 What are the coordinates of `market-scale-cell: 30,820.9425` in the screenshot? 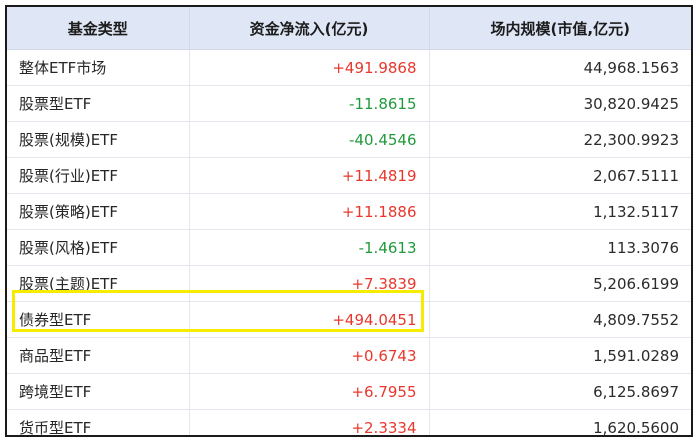 It's located at (560, 103).